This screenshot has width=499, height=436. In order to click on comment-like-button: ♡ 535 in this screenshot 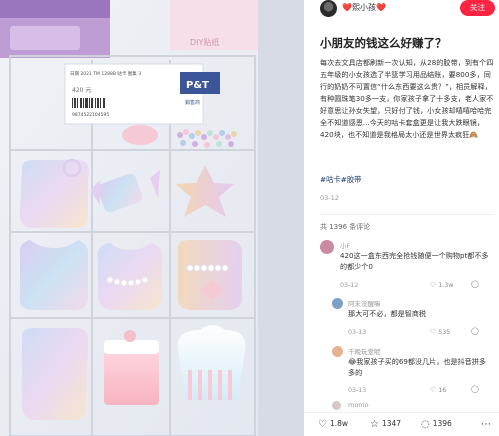, I will do `click(440, 332)`.